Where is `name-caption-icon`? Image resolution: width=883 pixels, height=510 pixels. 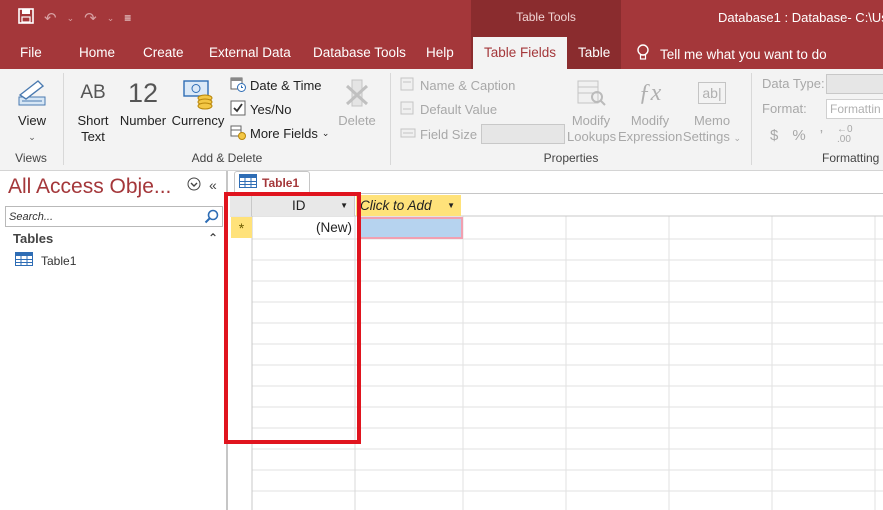
name-caption-icon is located at coordinates (408, 85).